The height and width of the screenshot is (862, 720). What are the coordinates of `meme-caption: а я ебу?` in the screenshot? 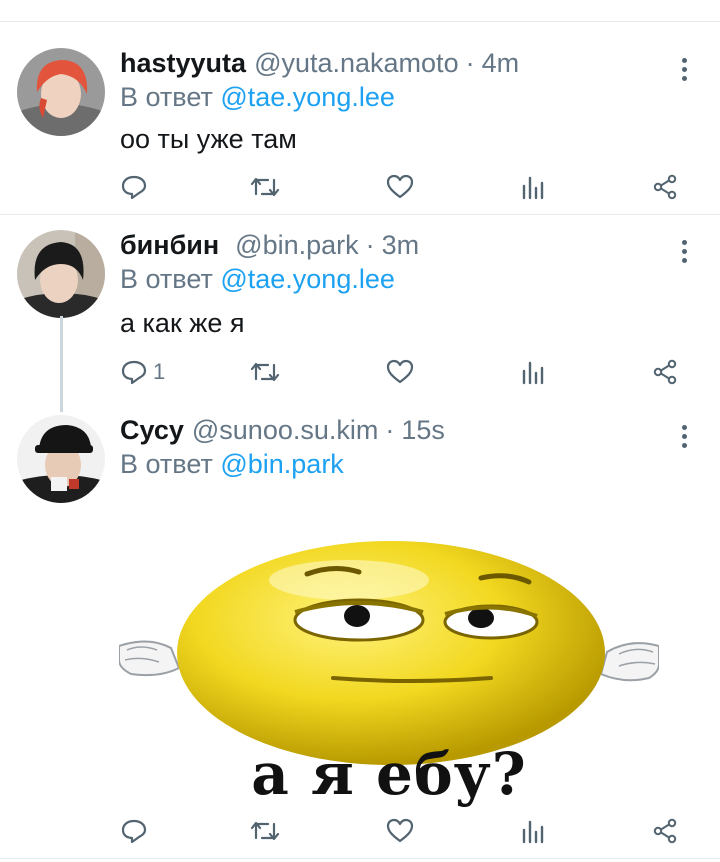 It's located at (389, 774).